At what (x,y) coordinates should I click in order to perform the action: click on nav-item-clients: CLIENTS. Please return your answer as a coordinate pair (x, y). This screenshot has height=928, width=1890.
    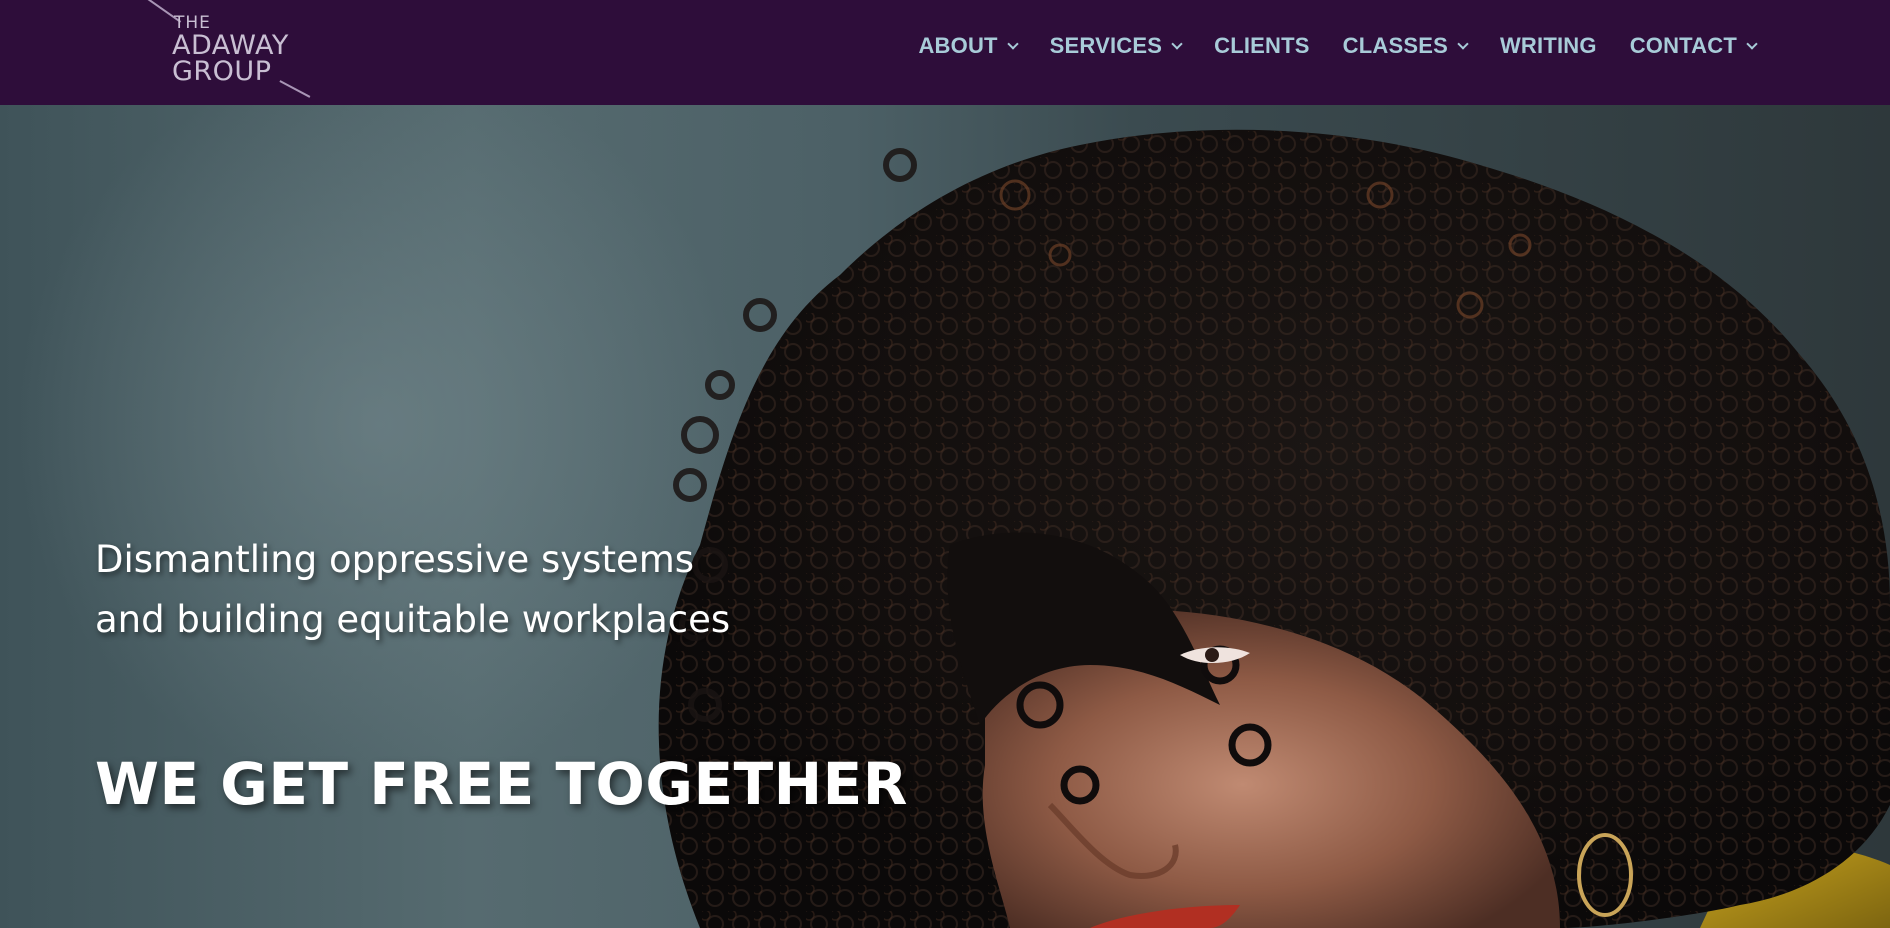
    Looking at the image, I should click on (1262, 46).